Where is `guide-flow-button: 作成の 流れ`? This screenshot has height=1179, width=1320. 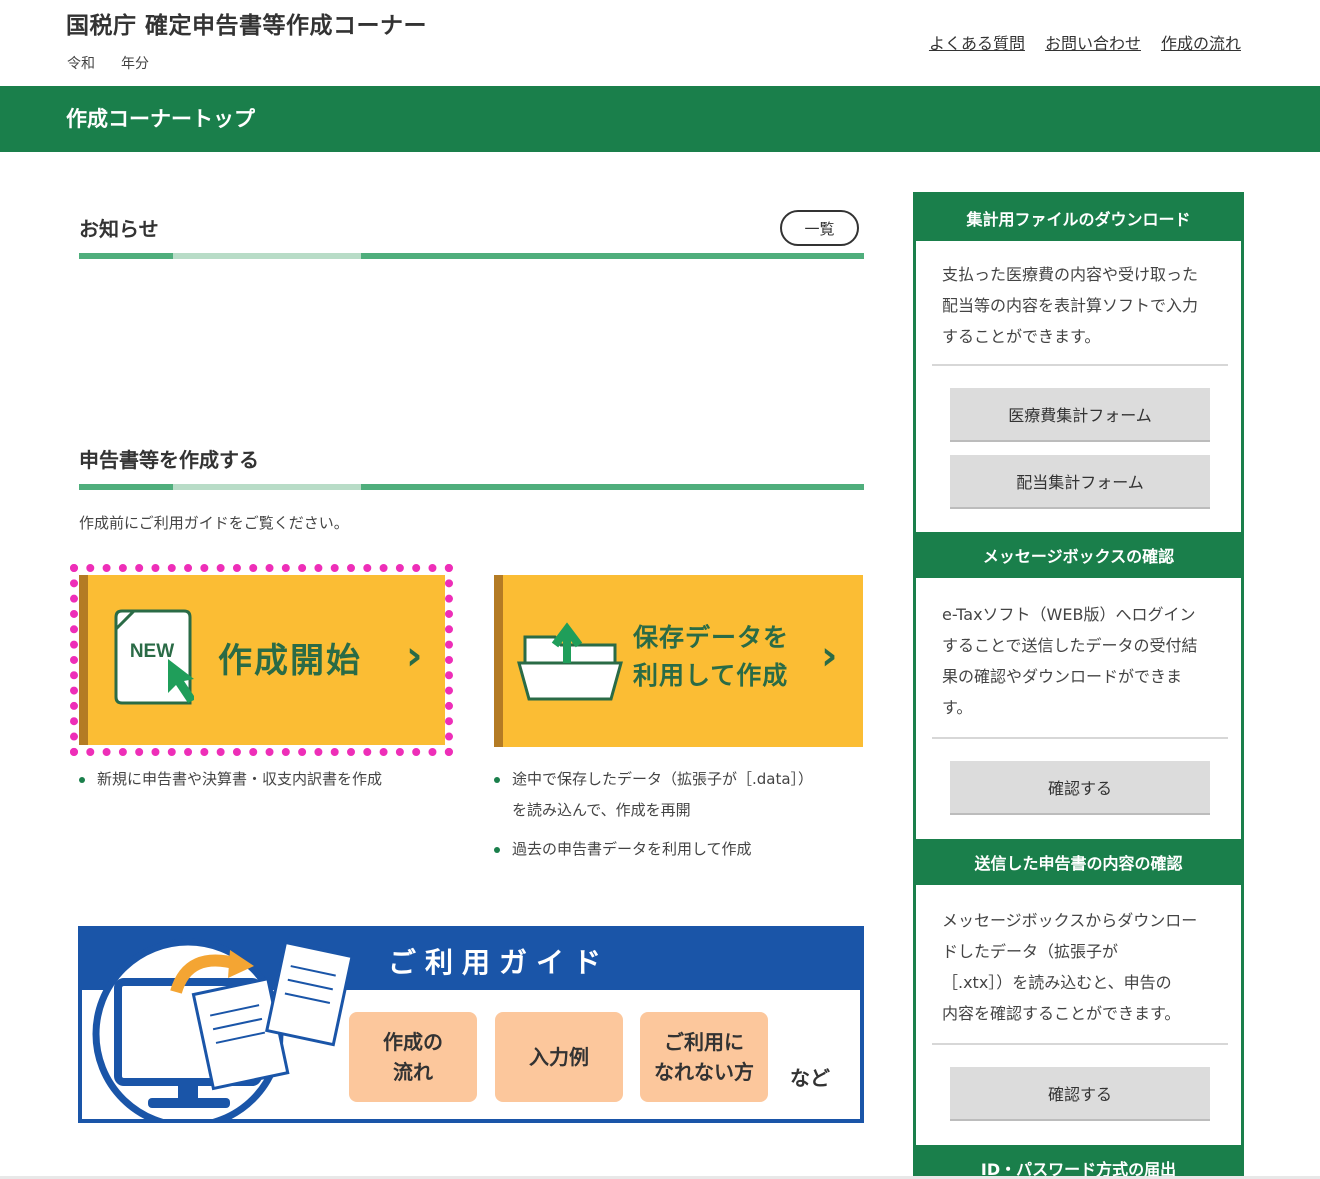 guide-flow-button: 作成の 流れ is located at coordinates (413, 1057).